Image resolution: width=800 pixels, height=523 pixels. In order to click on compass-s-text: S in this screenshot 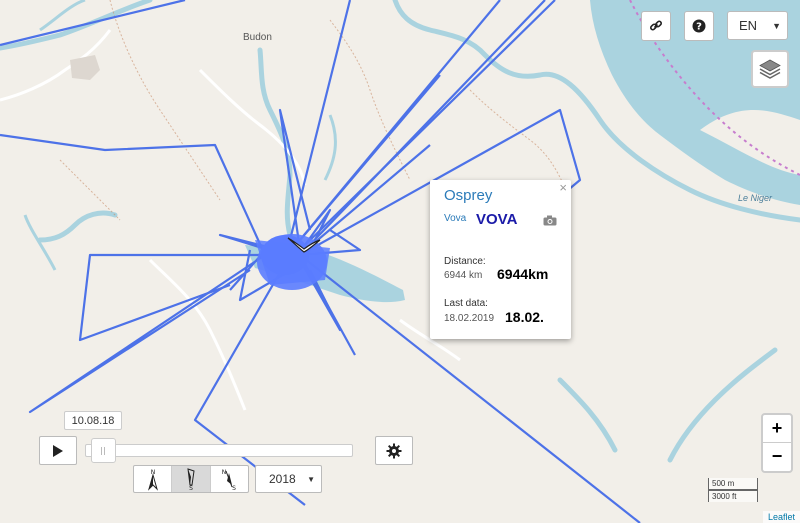, I will do `click(191, 488)`.